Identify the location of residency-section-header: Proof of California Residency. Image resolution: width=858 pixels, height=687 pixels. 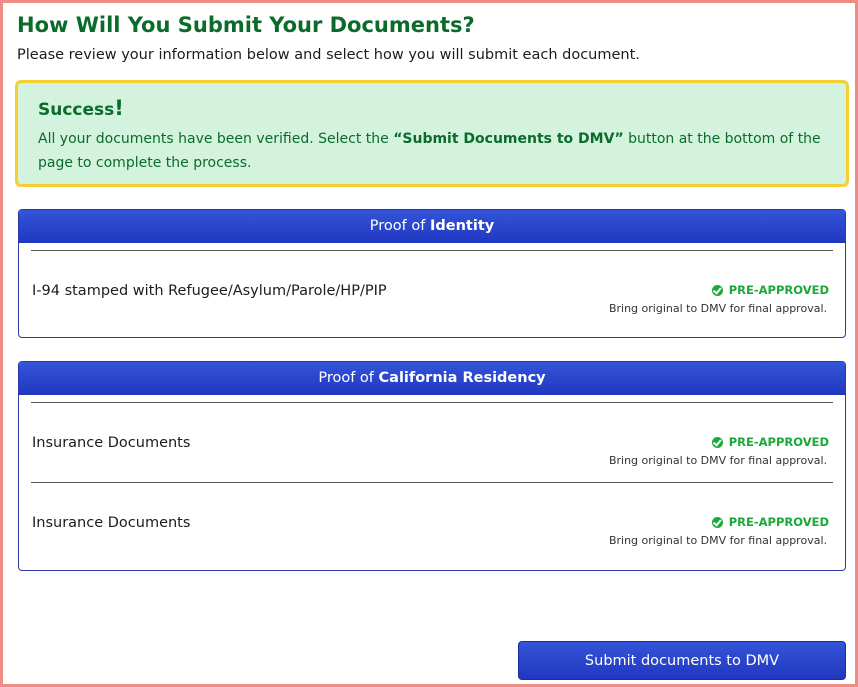
(432, 378).